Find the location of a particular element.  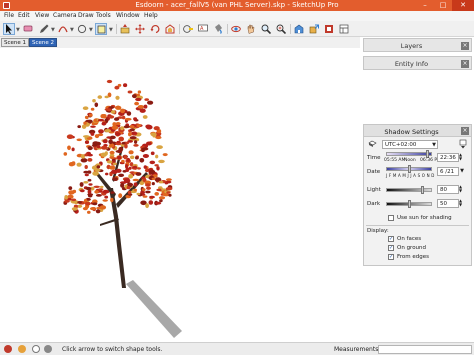

time-noon-label: Noon is located at coordinates (410, 160).